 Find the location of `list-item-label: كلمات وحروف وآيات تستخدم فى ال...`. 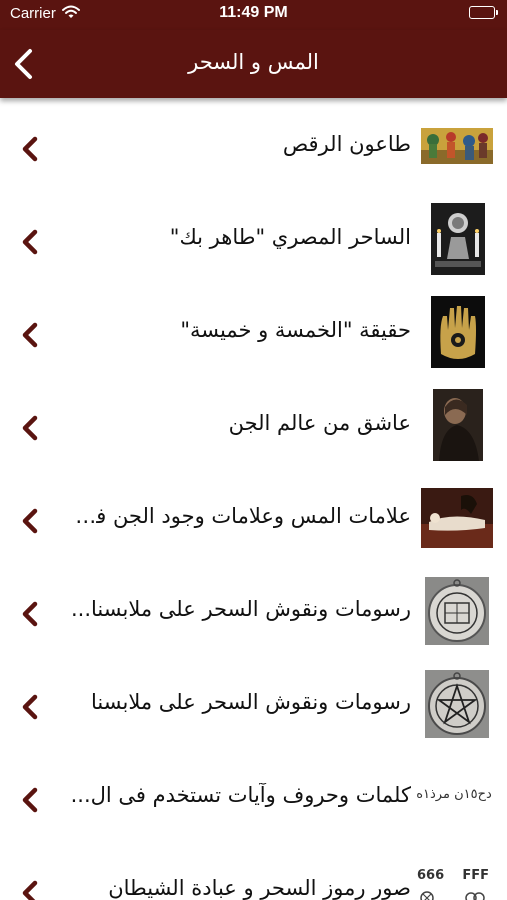

list-item-label: كلمات وحروف وآيات تستخدم فى ال... is located at coordinates (240, 795).